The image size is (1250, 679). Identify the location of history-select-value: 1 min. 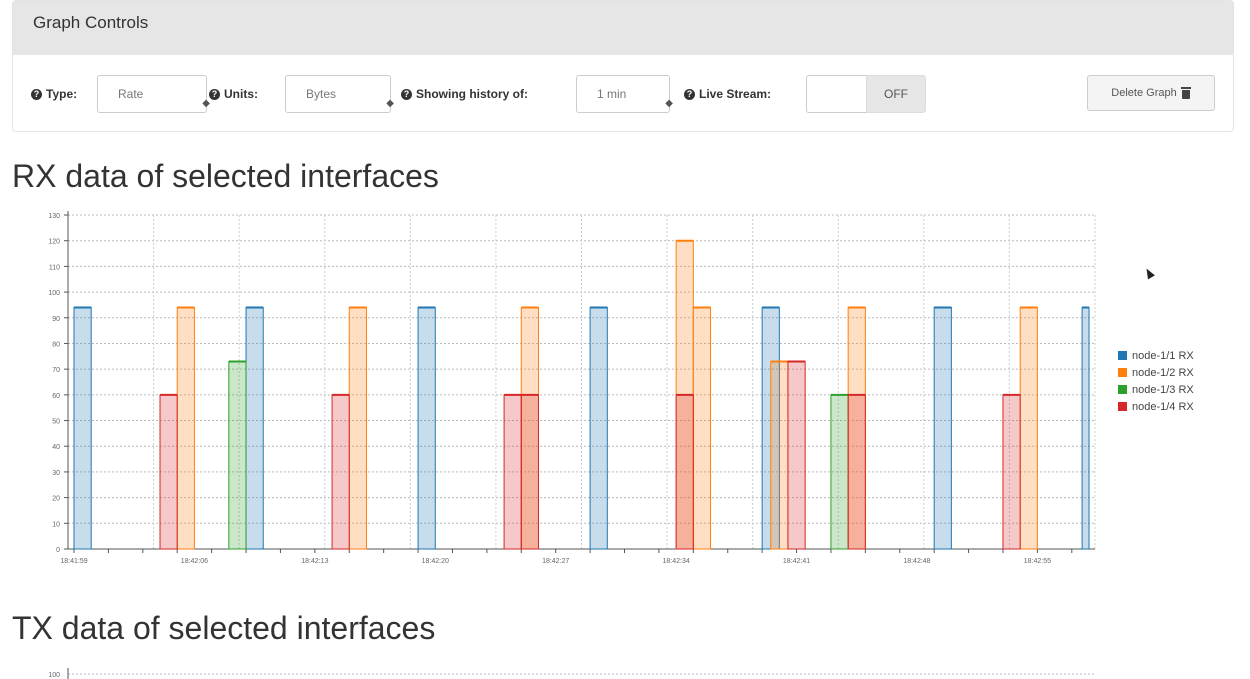
(612, 94).